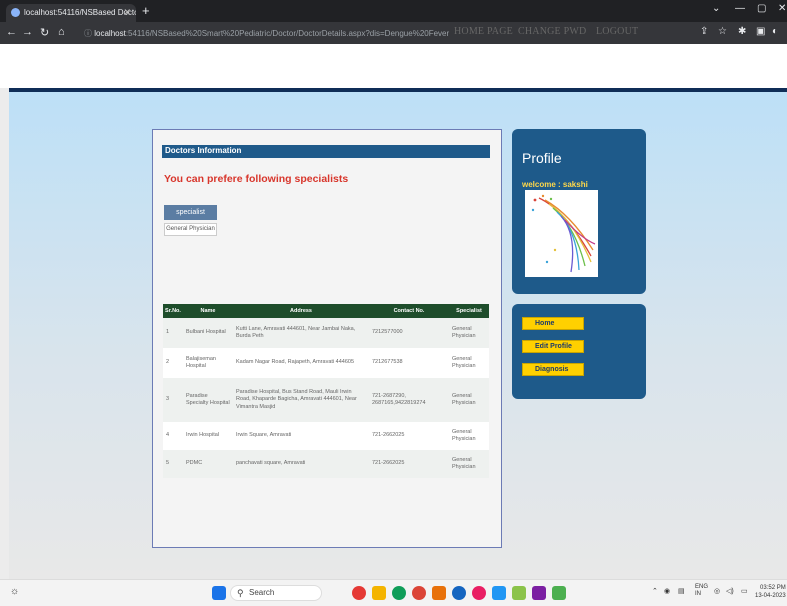 The width and height of the screenshot is (787, 606). I want to click on bookmark-star-icon: ☆, so click(722, 31).